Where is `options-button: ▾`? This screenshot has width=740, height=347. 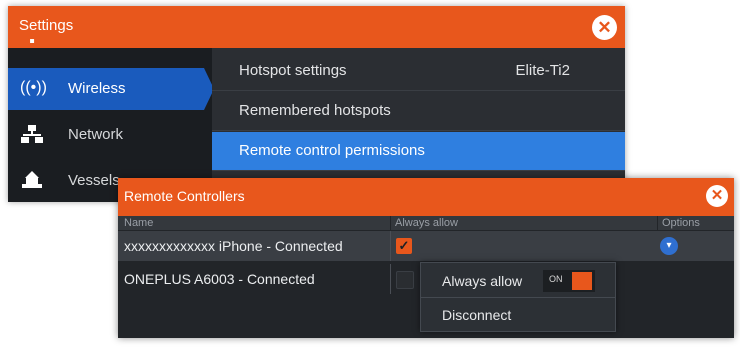
options-button: ▾ is located at coordinates (669, 246).